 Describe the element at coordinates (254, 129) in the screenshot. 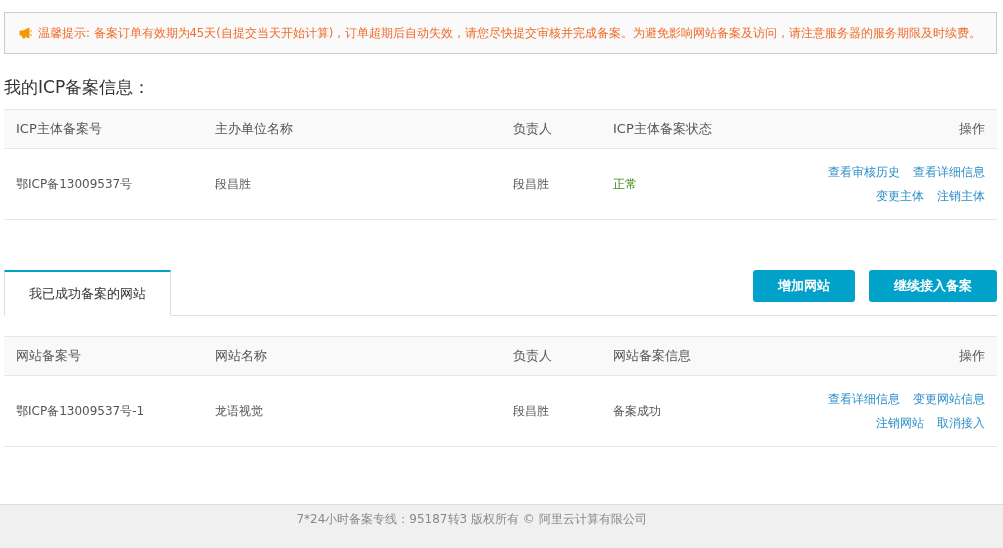

I see `column-header: 主办单位名称` at that location.